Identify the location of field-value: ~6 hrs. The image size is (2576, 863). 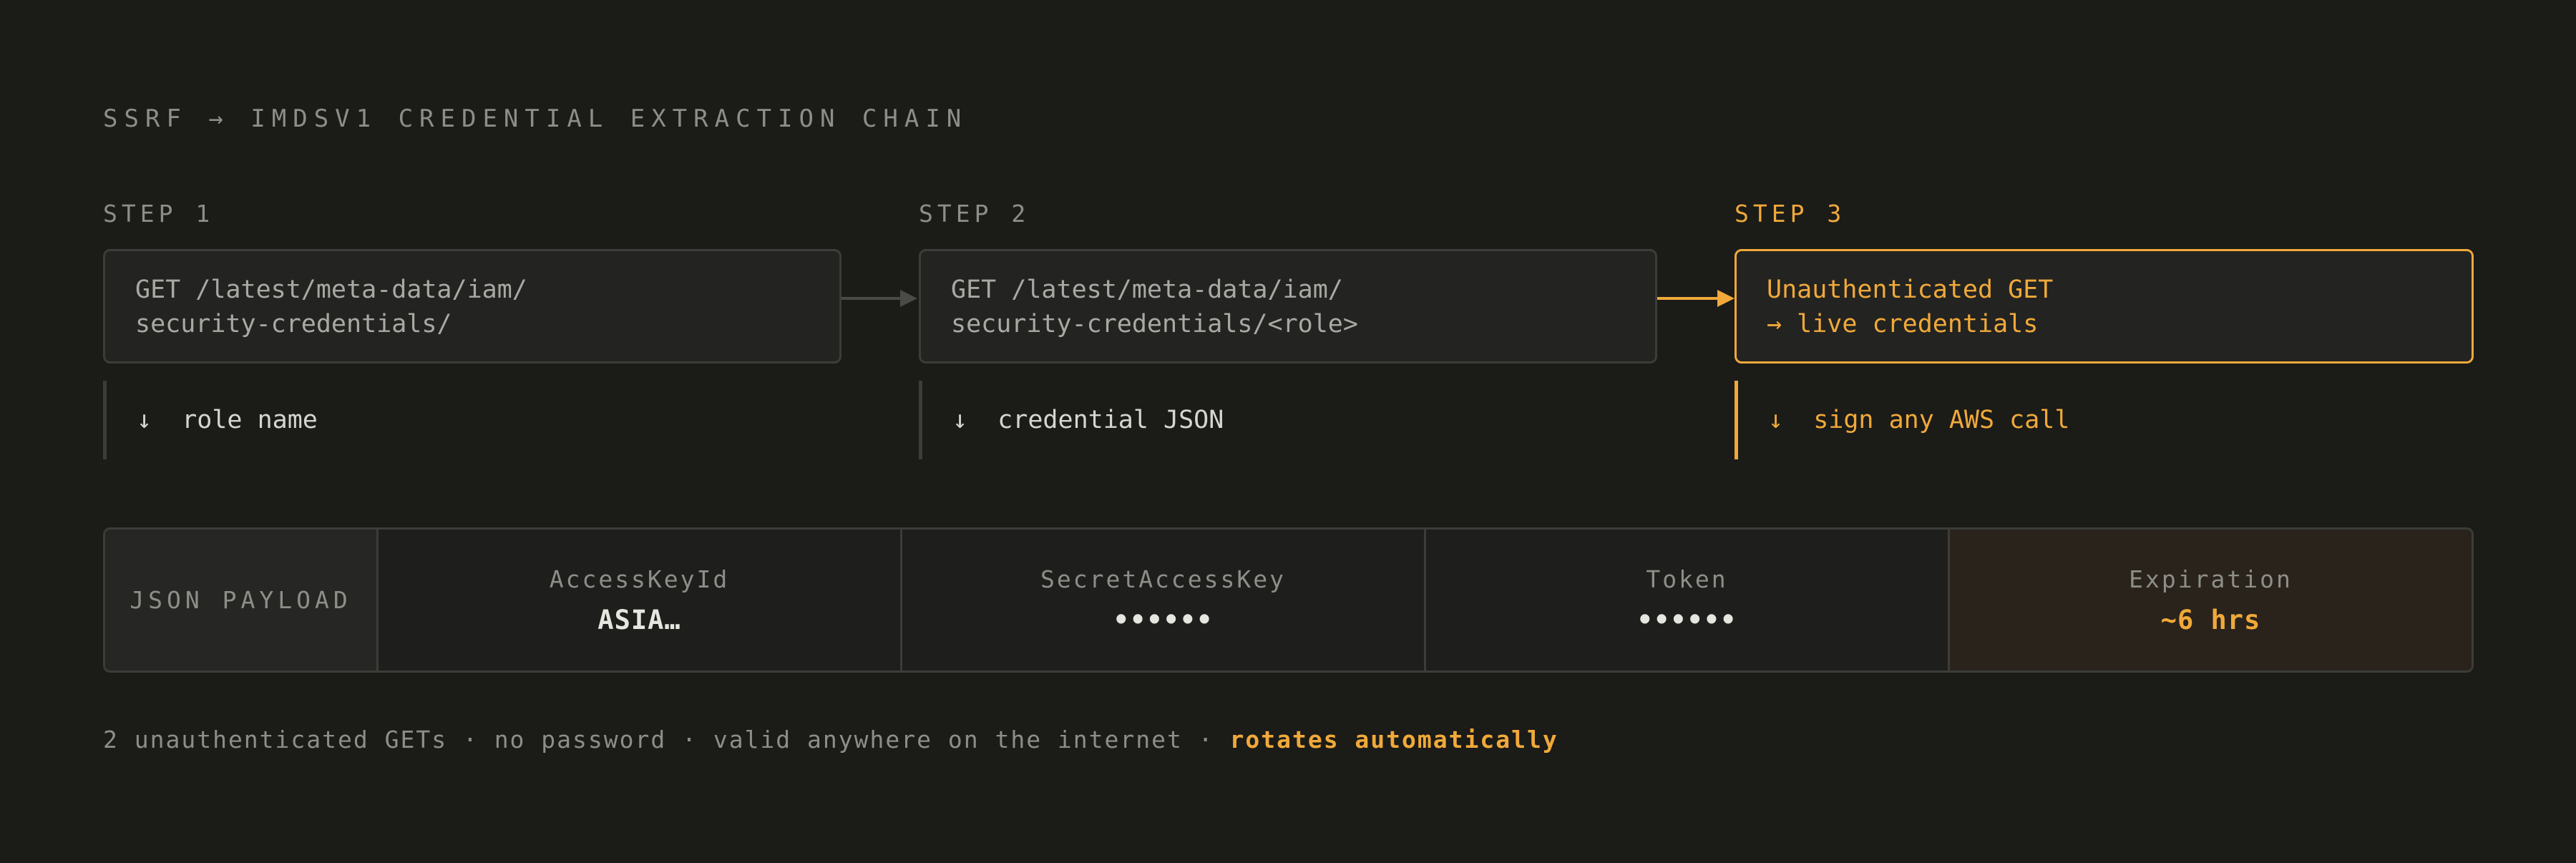
(2210, 619).